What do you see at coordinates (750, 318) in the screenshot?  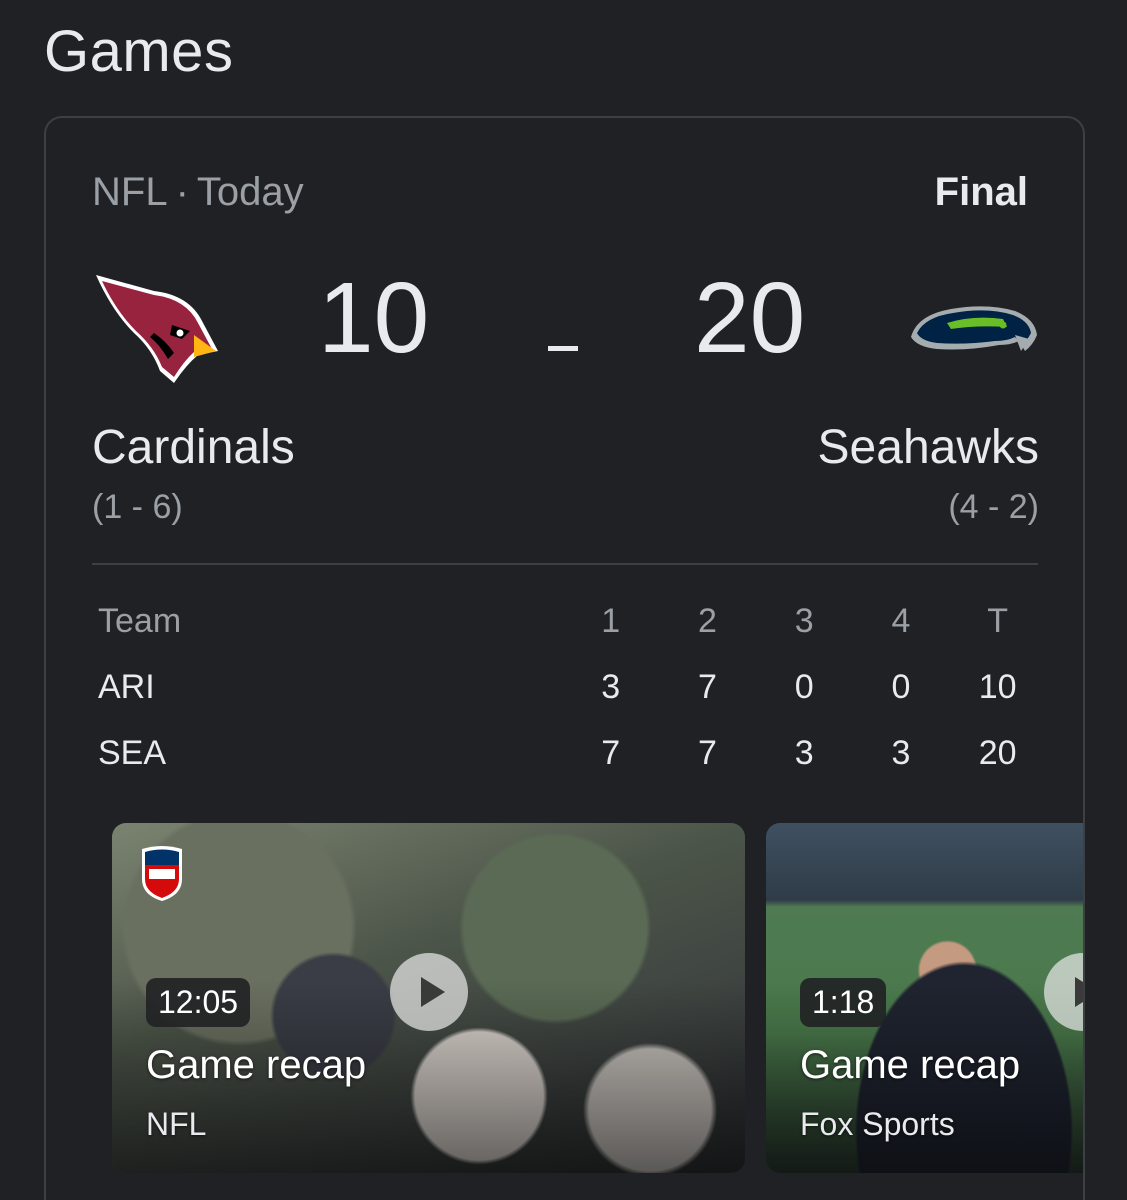 I see `away-score: 20` at bounding box center [750, 318].